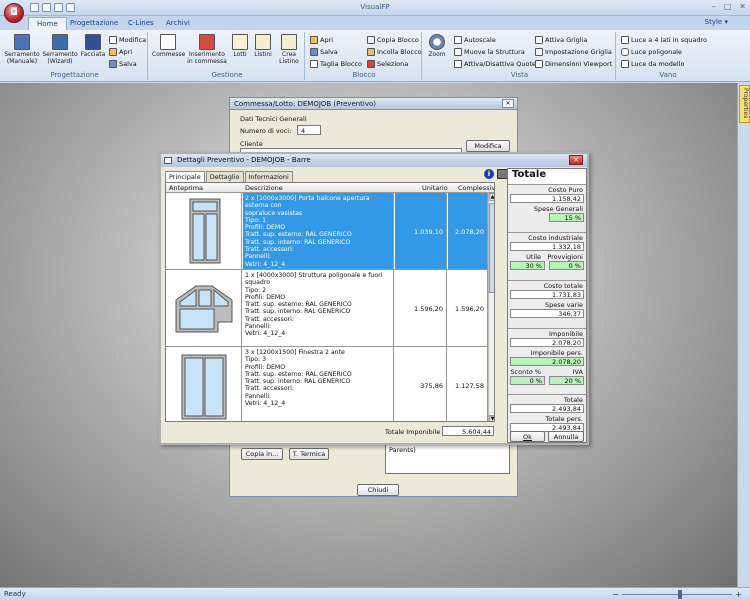 Image resolution: width=750 pixels, height=600 pixels. I want to click on sconto-field: 0 %, so click(527, 380).